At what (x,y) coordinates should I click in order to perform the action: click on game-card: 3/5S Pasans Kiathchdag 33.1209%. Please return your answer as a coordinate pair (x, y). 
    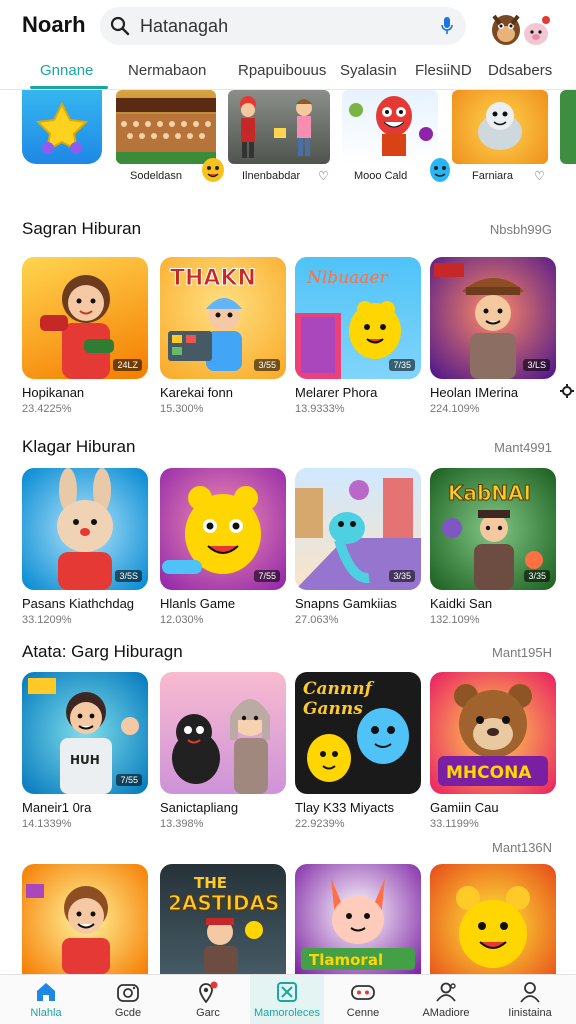
    Looking at the image, I should click on (85, 547).